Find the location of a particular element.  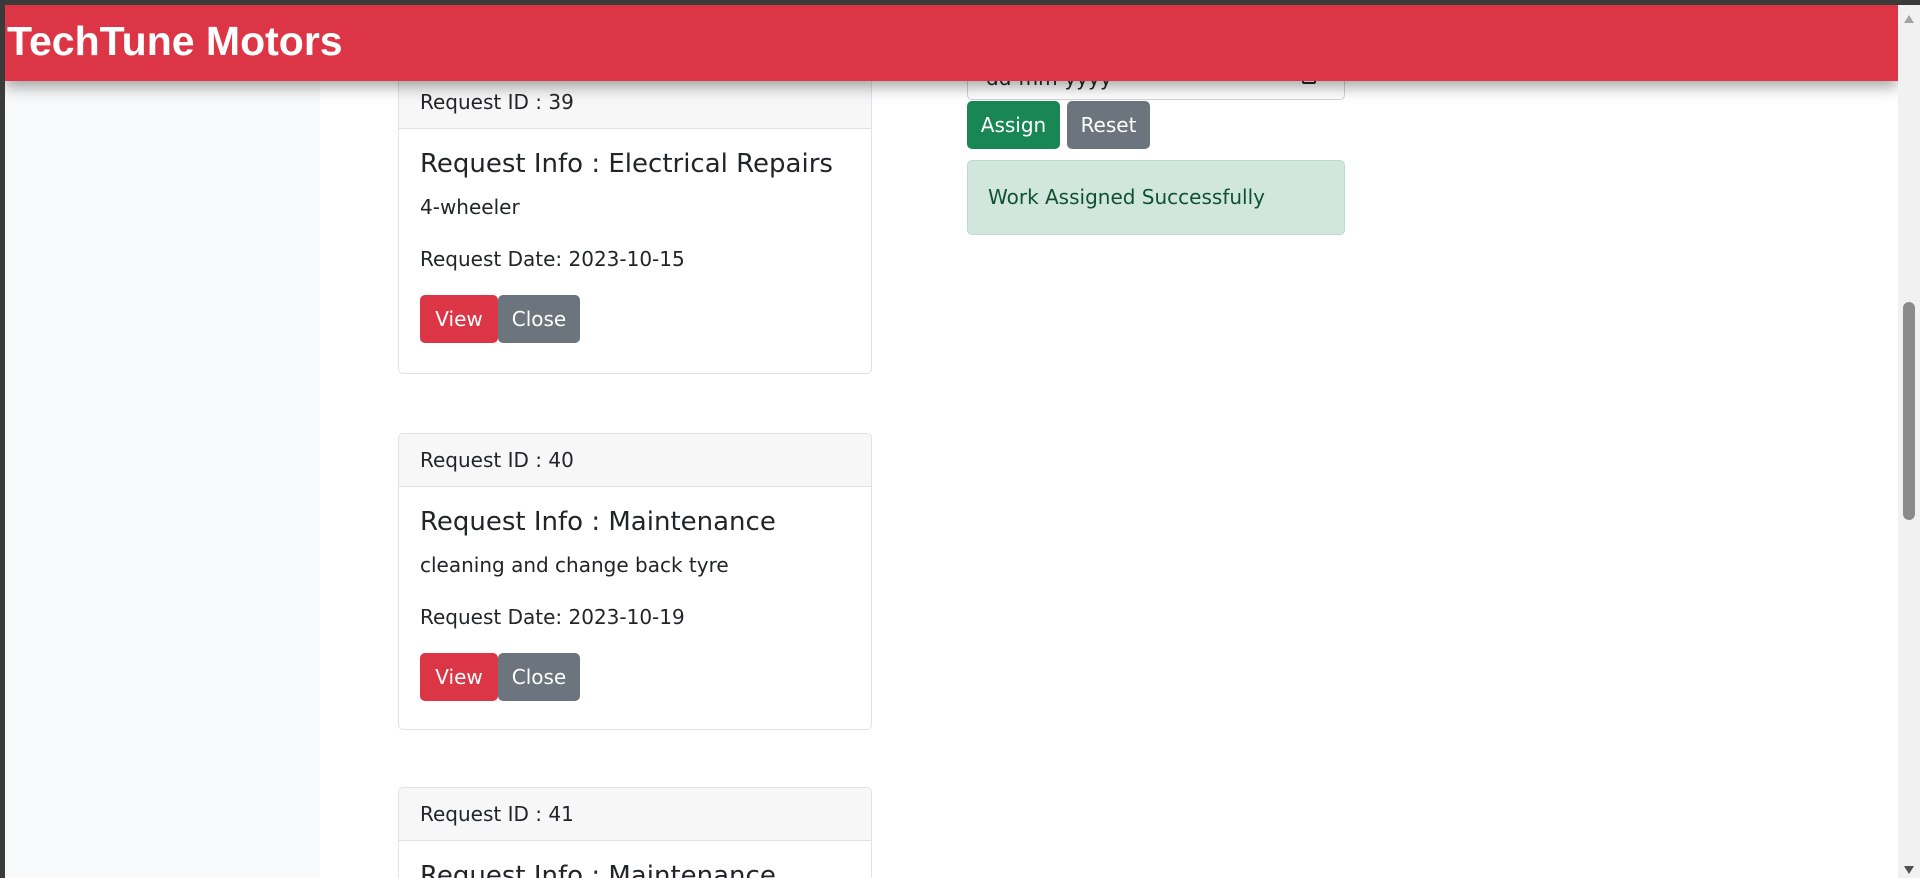

scroll-down-arrow-icon is located at coordinates (1909, 870).